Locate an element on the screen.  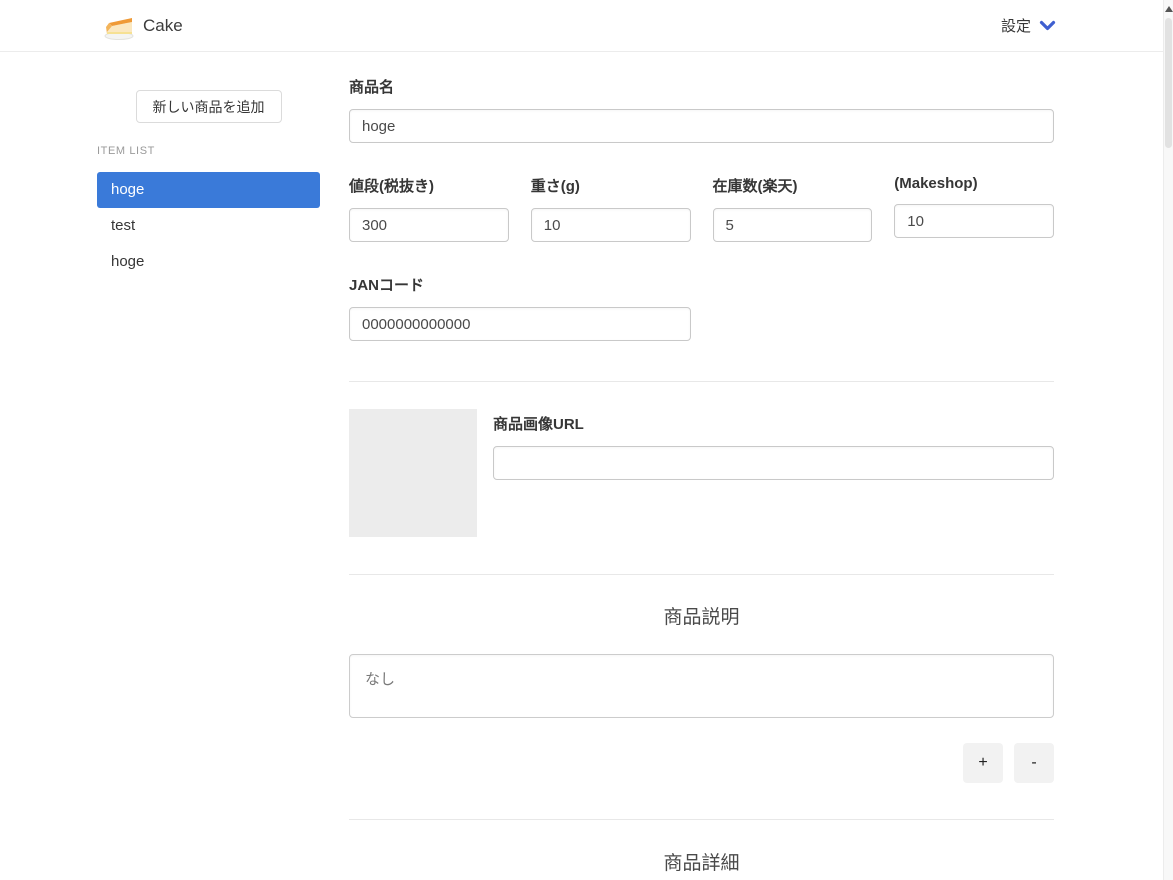
cake-logo-icon is located at coordinates (119, 26).